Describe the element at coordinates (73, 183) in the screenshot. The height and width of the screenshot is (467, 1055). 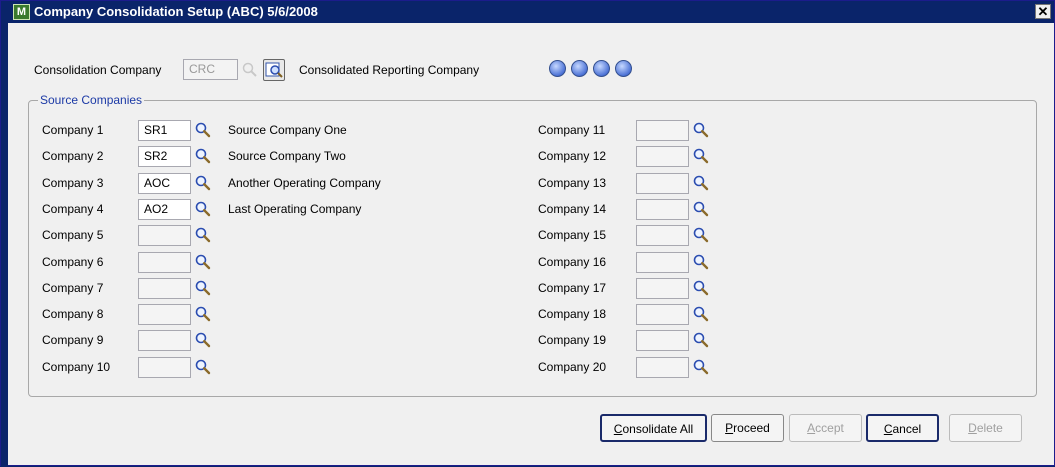
I see `company-label: Company 3` at that location.